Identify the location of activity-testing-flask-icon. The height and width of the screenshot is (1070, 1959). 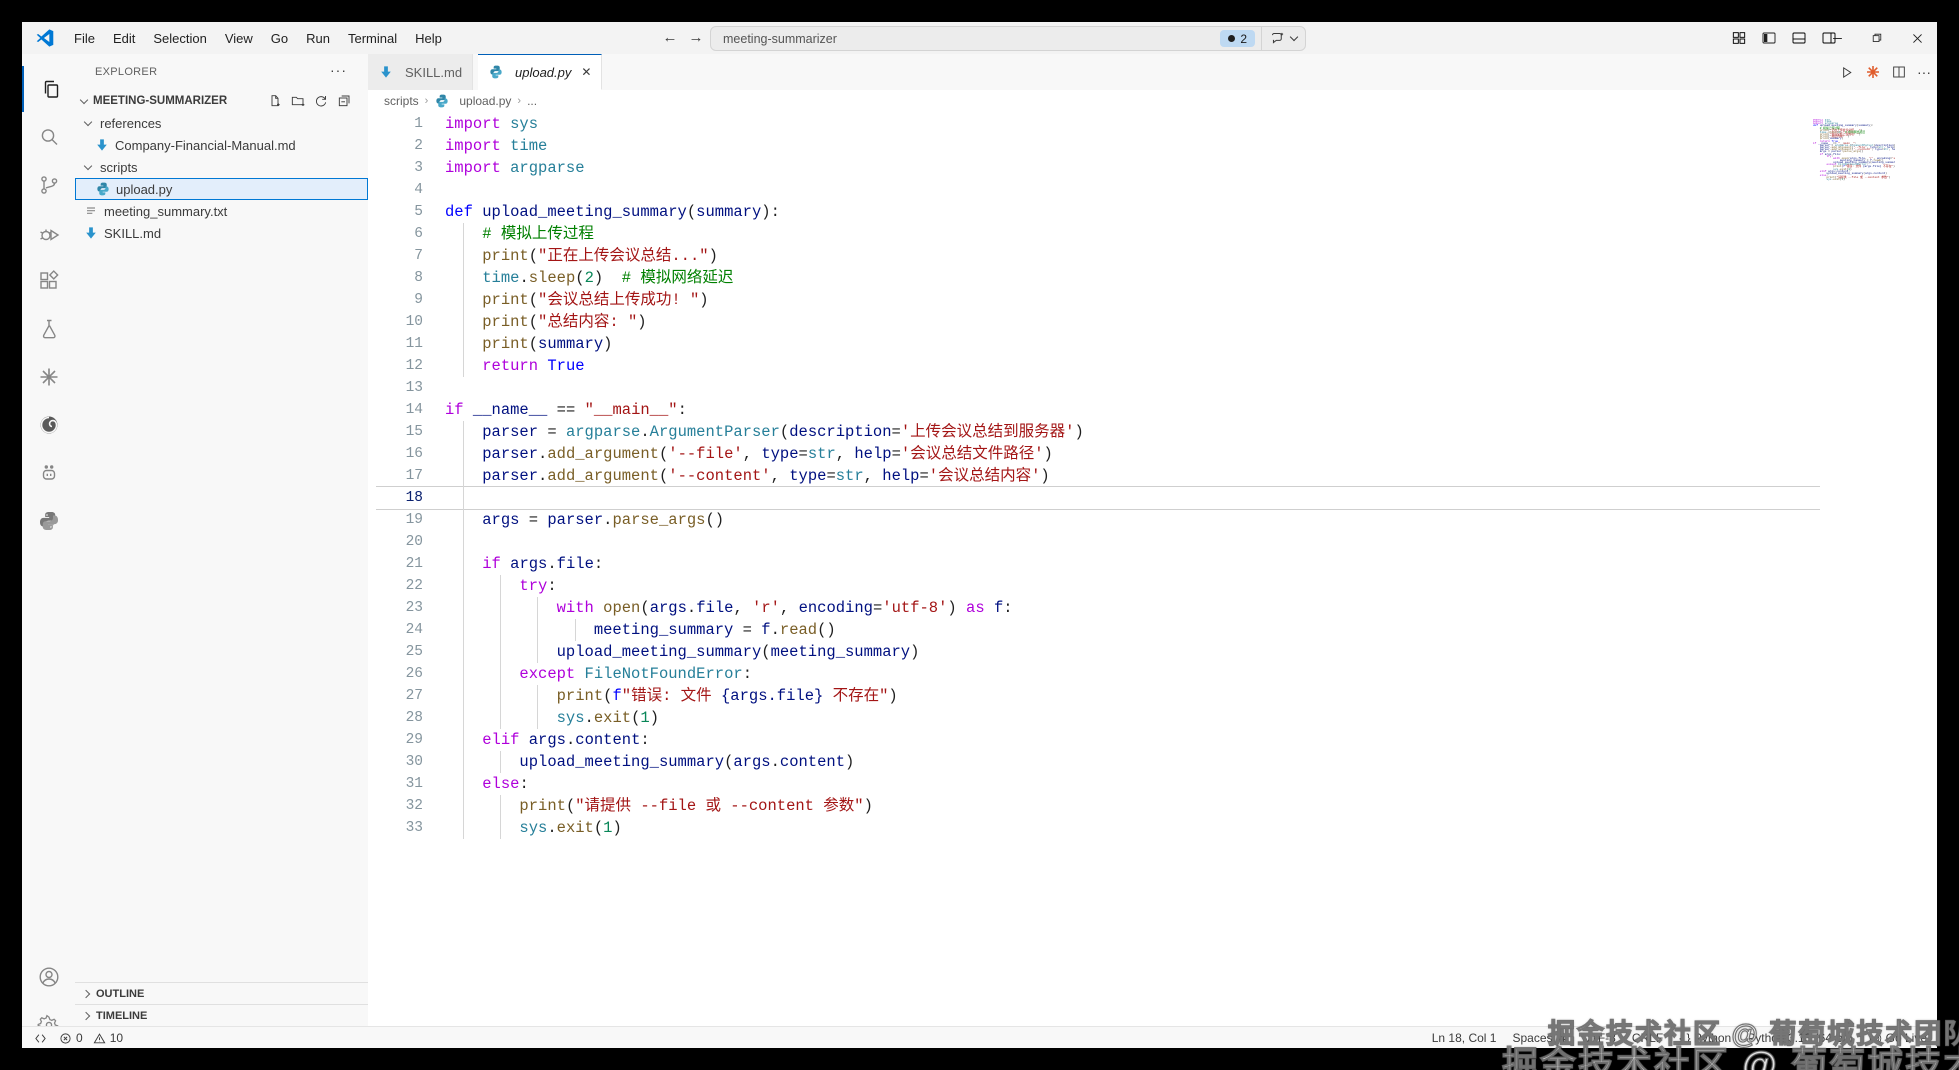
(48, 329).